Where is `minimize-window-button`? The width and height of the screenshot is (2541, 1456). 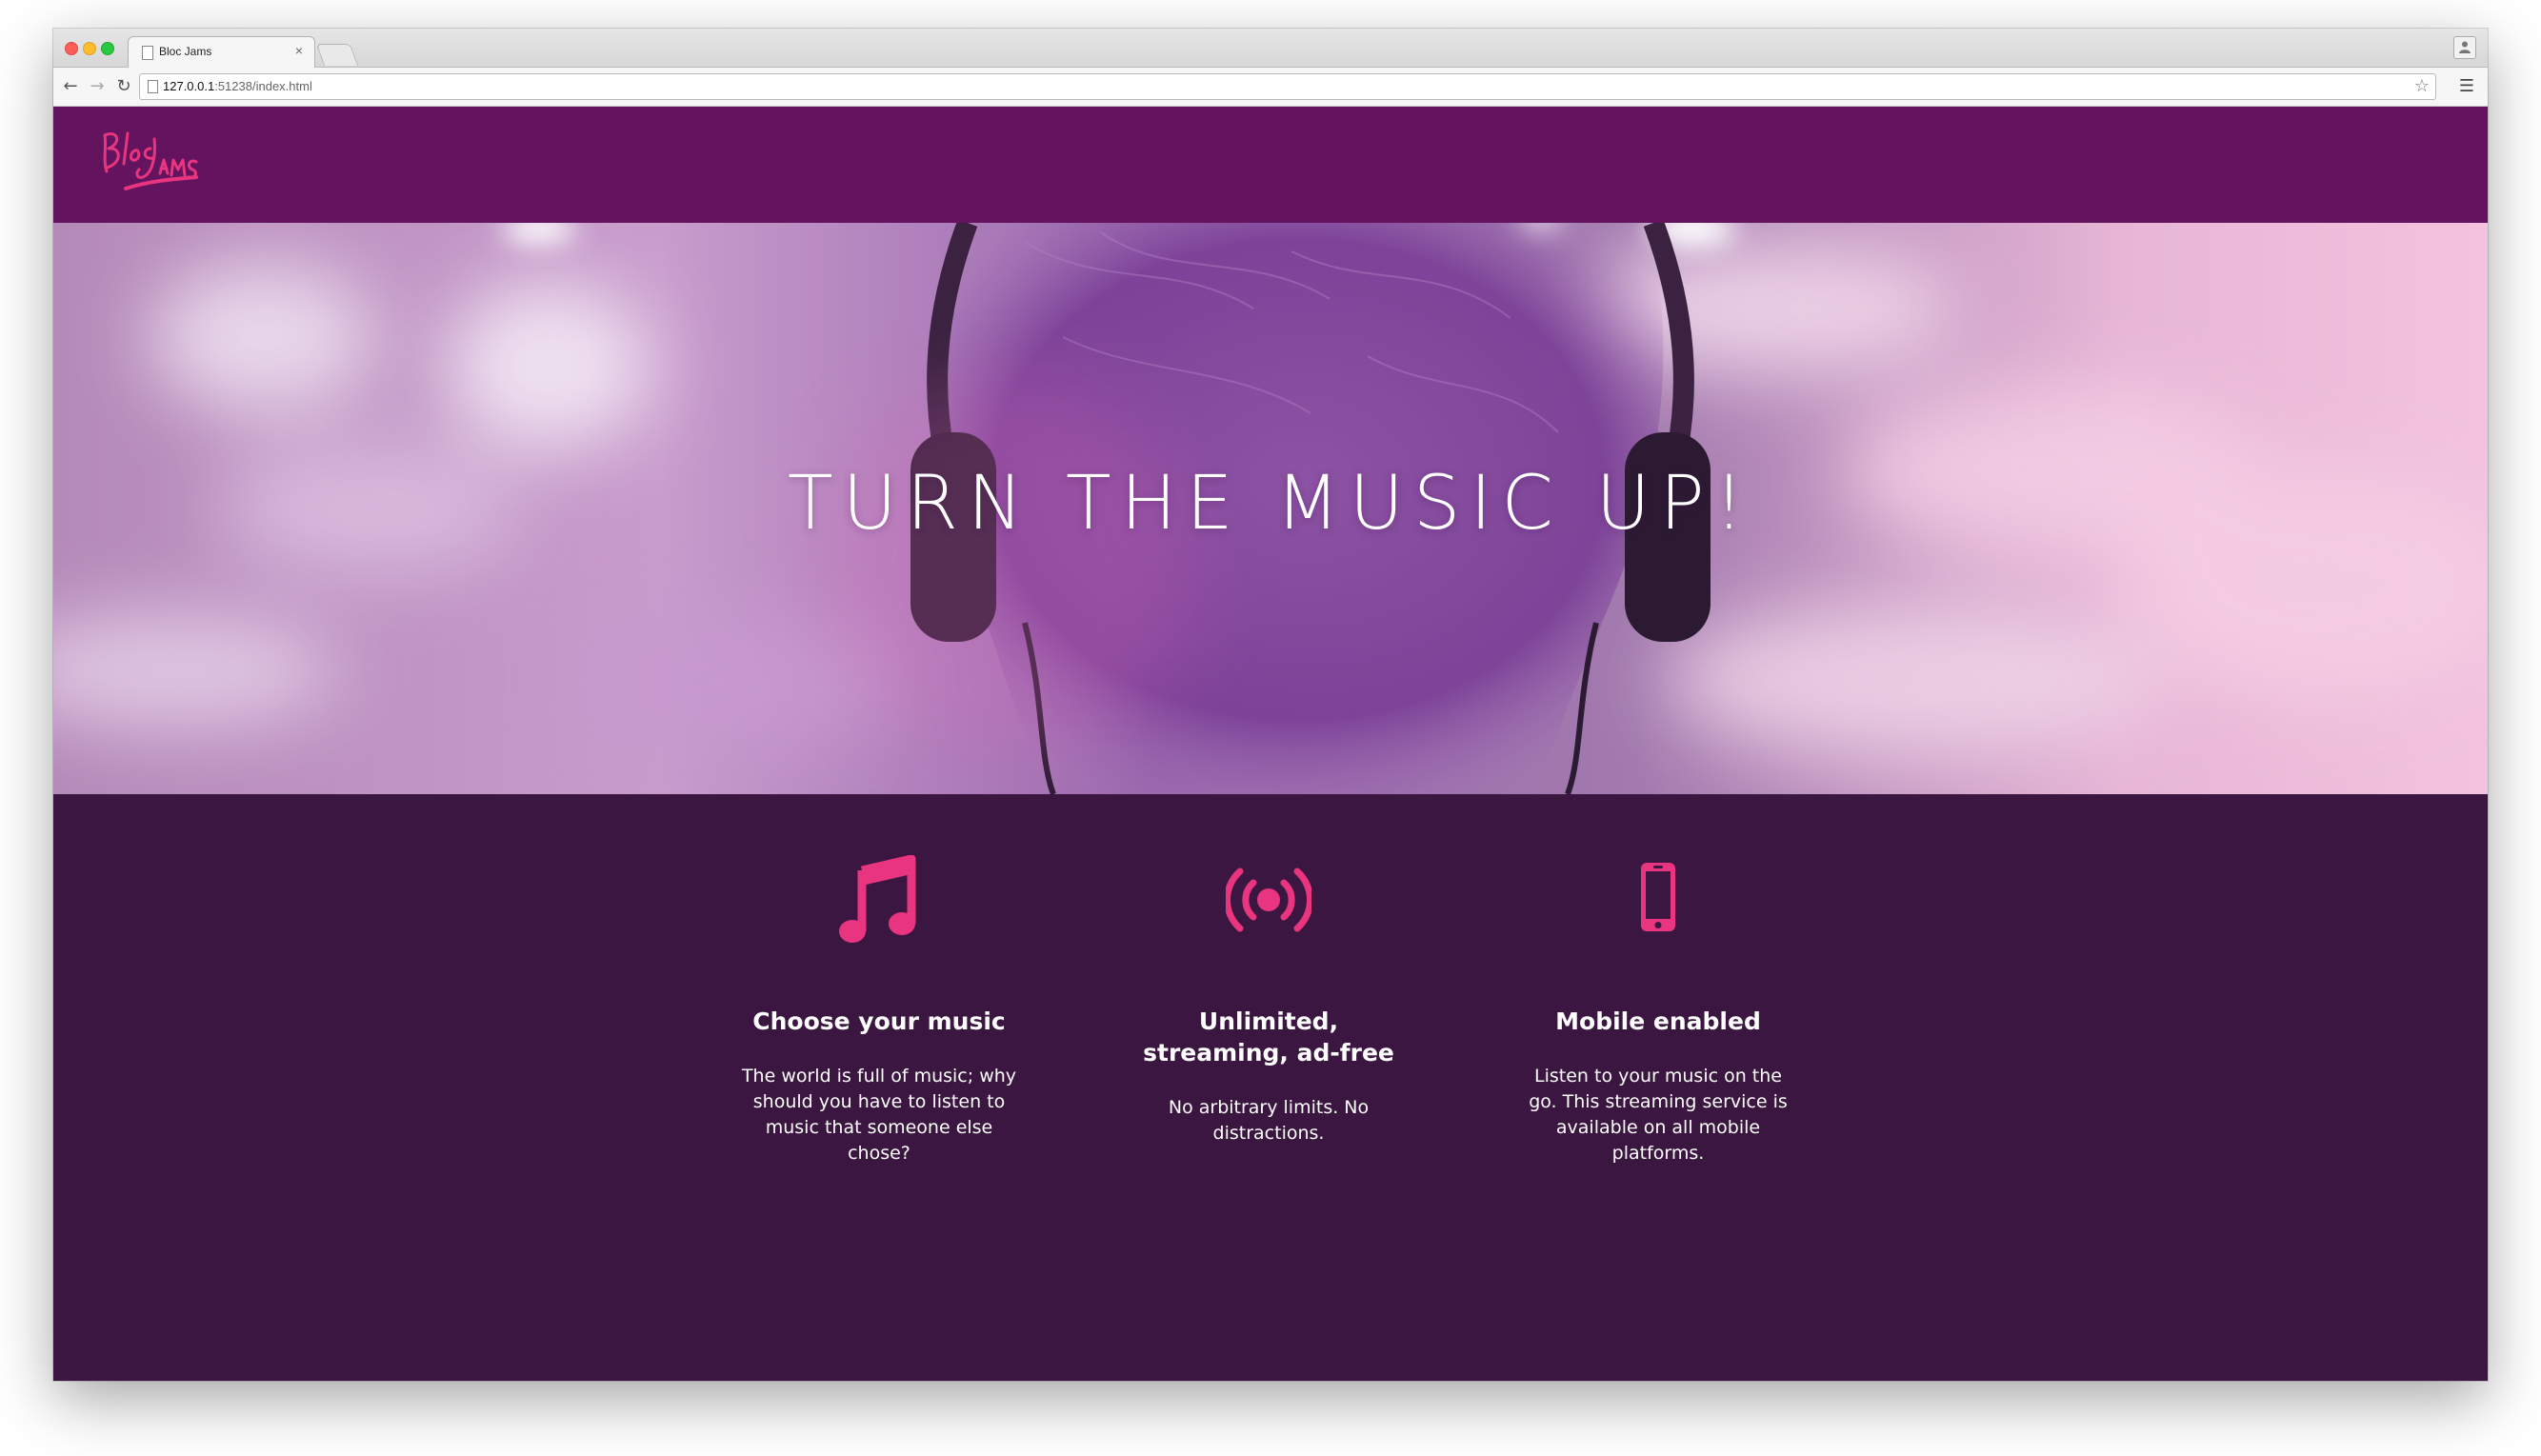
minimize-window-button is located at coordinates (89, 48).